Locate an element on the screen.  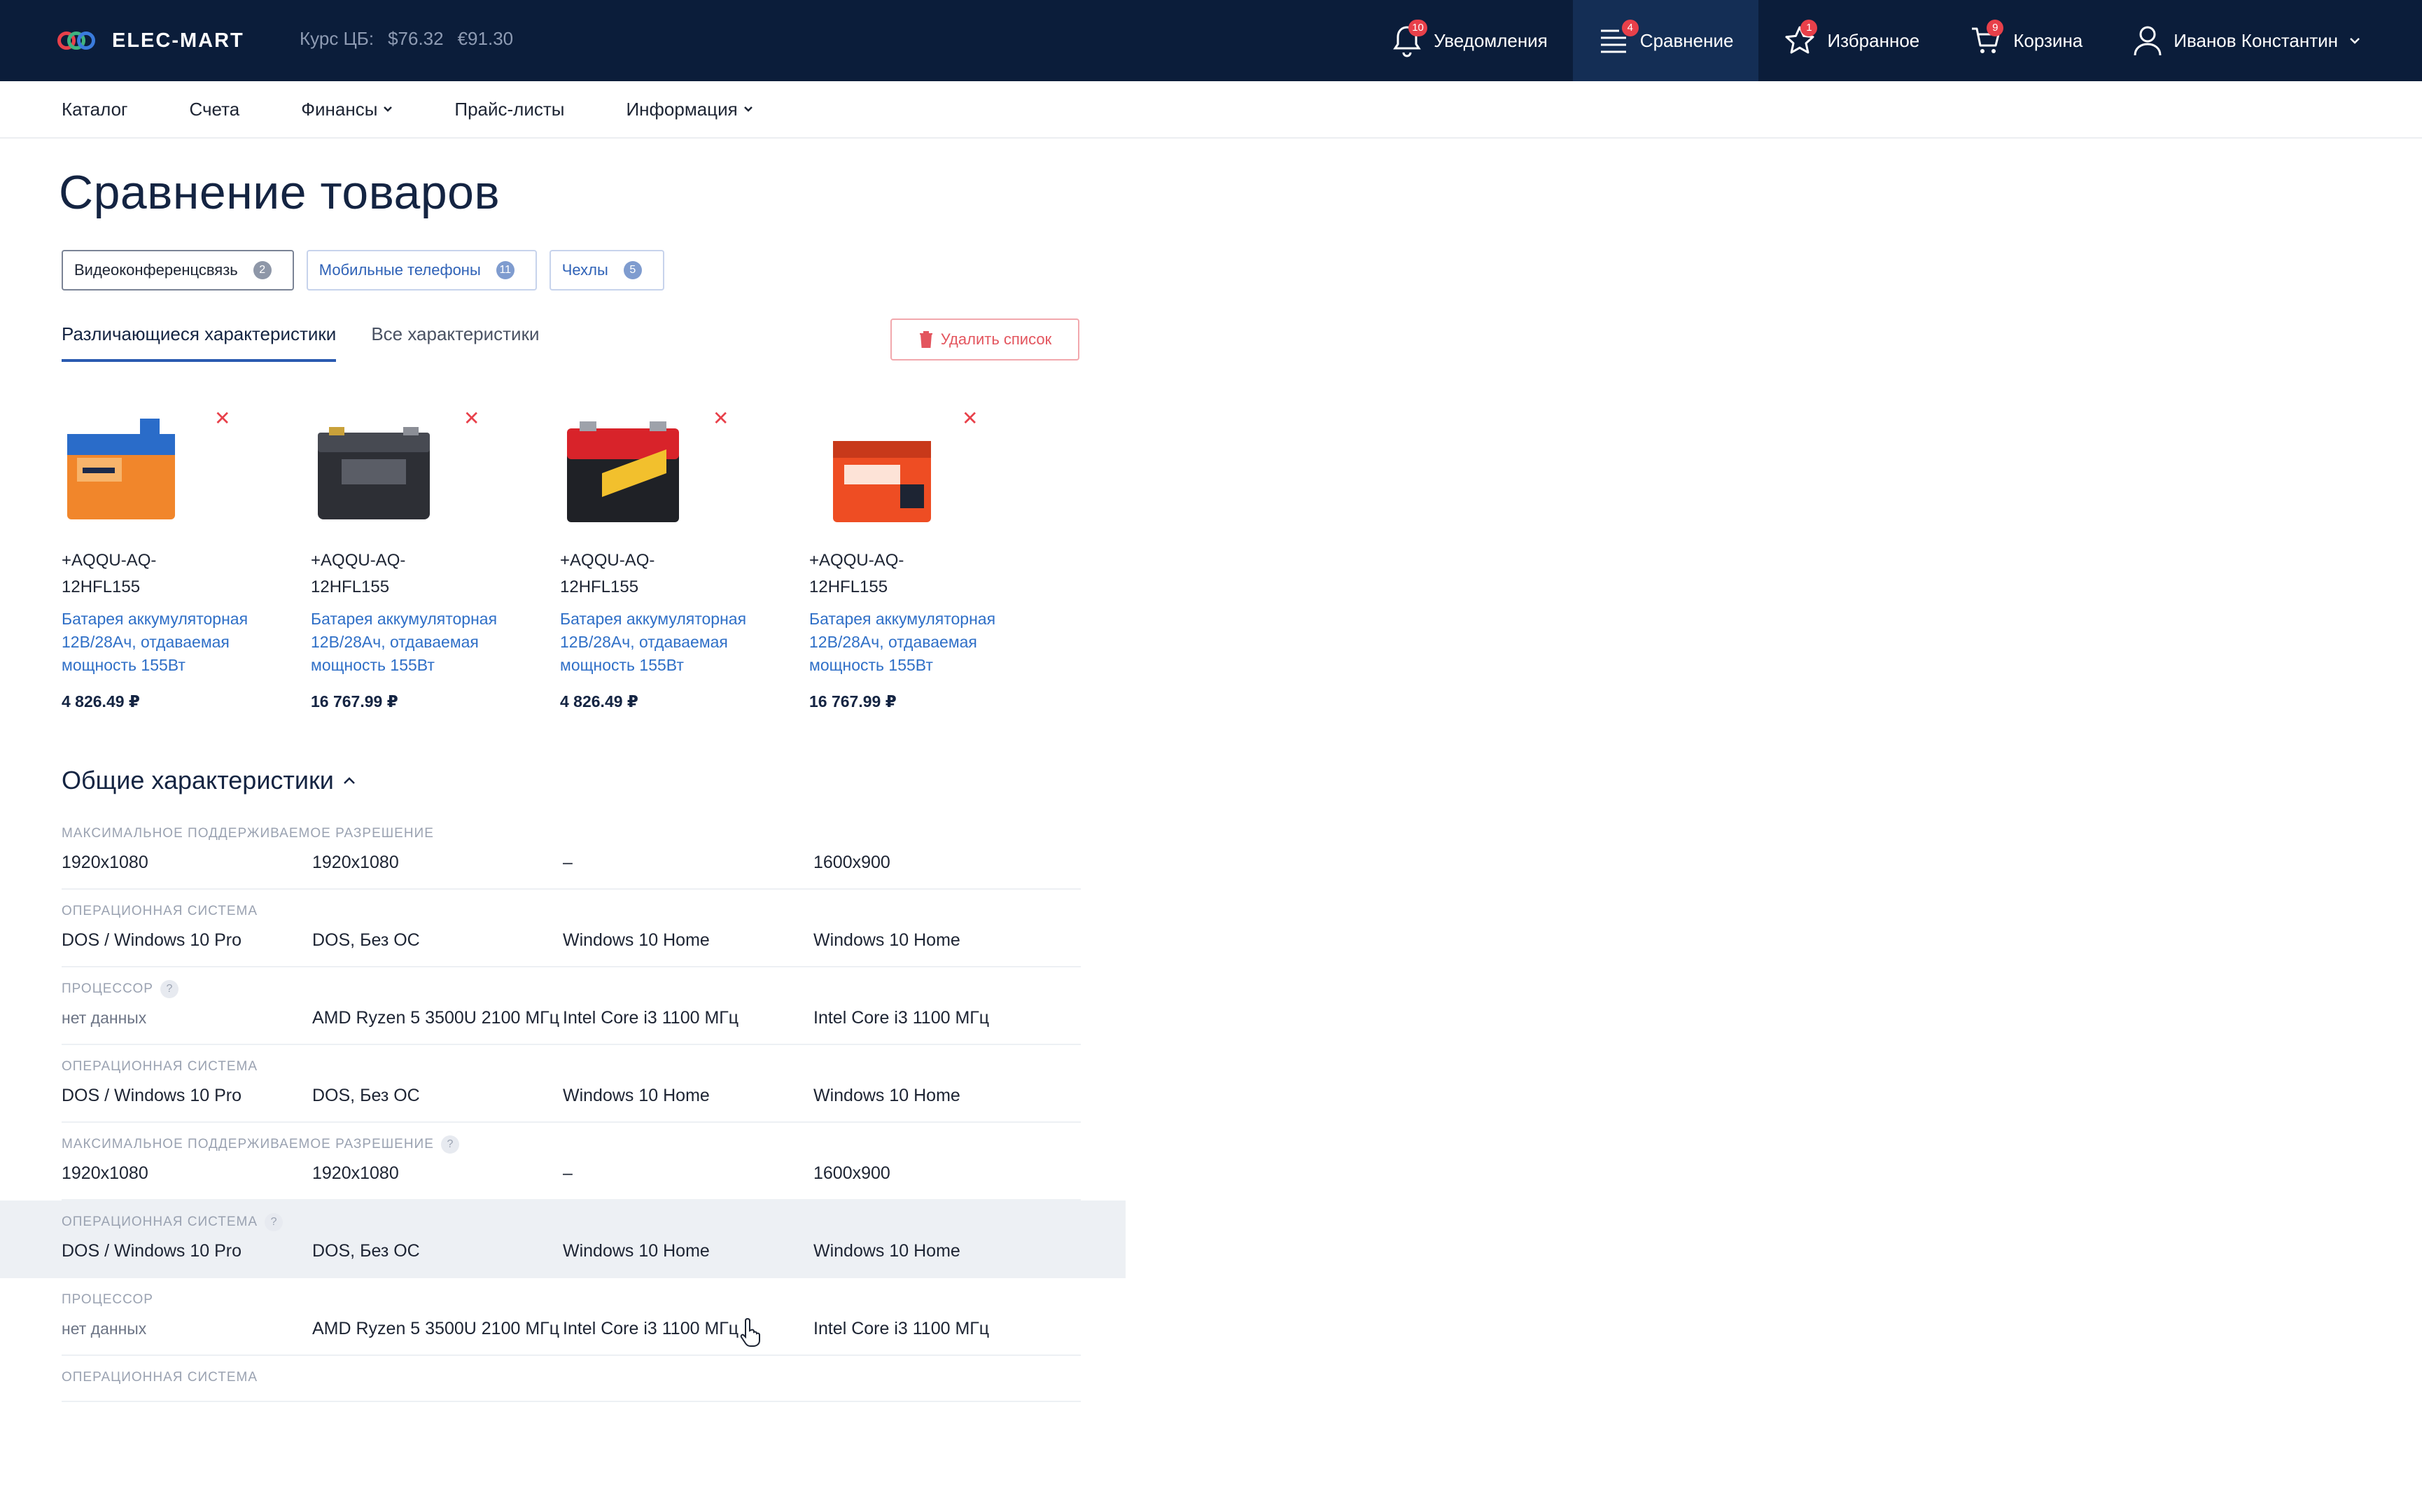
spec-value: DOS / Windows 10 Pro is located at coordinates (152, 940).